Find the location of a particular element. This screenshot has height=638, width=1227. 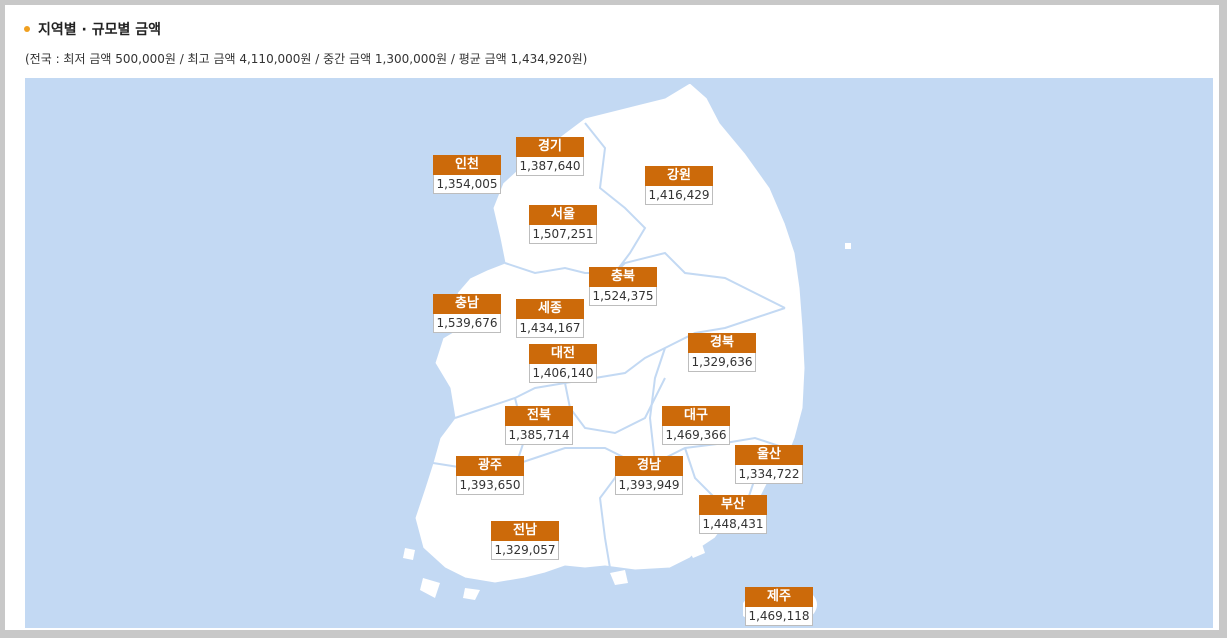

region-name: 강원 is located at coordinates (679, 176).